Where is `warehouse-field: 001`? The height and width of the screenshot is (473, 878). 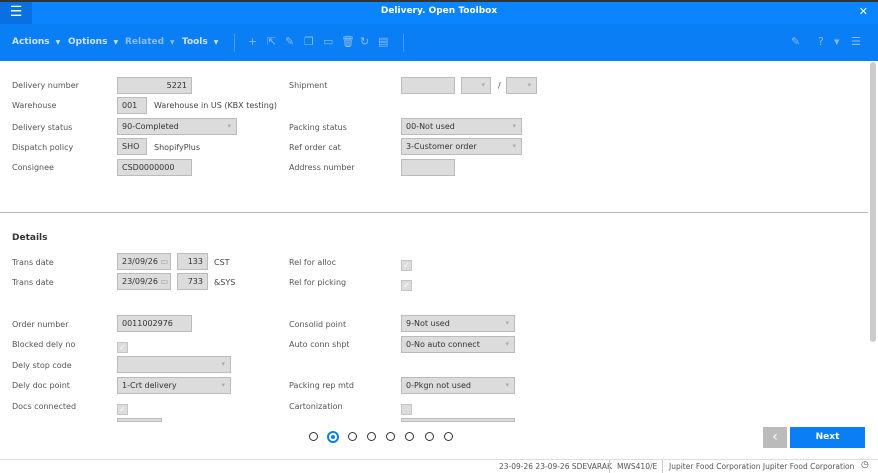 warehouse-field: 001 is located at coordinates (132, 105).